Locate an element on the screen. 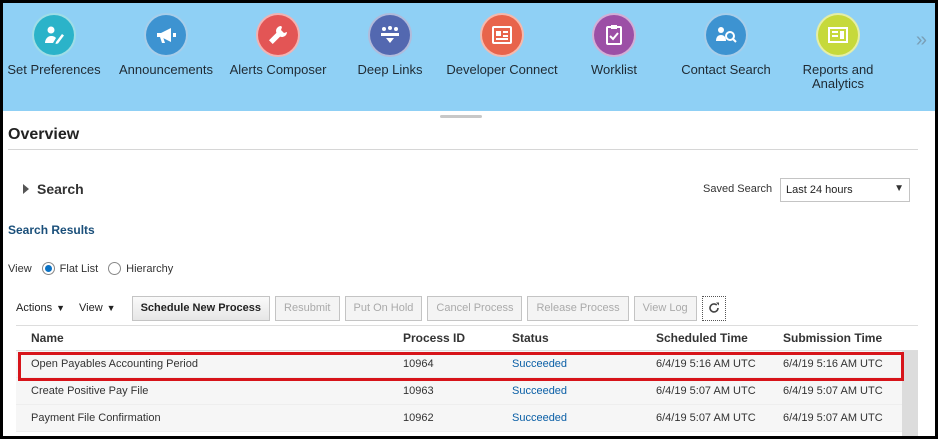 This screenshot has width=938, height=439. process-id: 10964 is located at coordinates (418, 364).